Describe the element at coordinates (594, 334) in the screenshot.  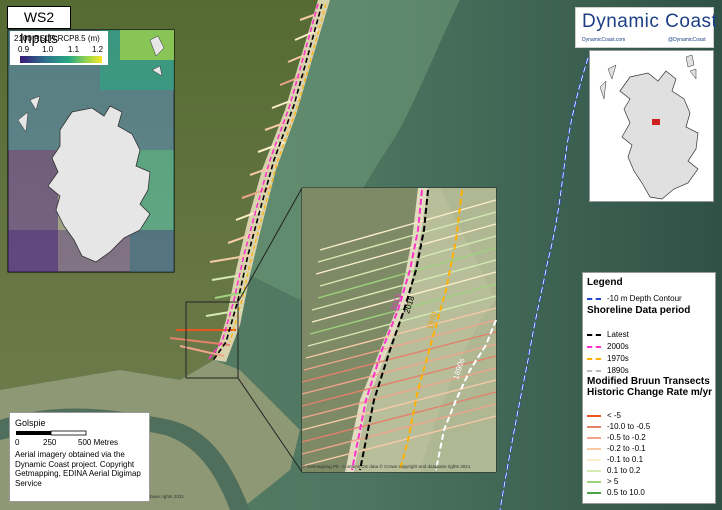
I see `shoreline-latest-swatch` at that location.